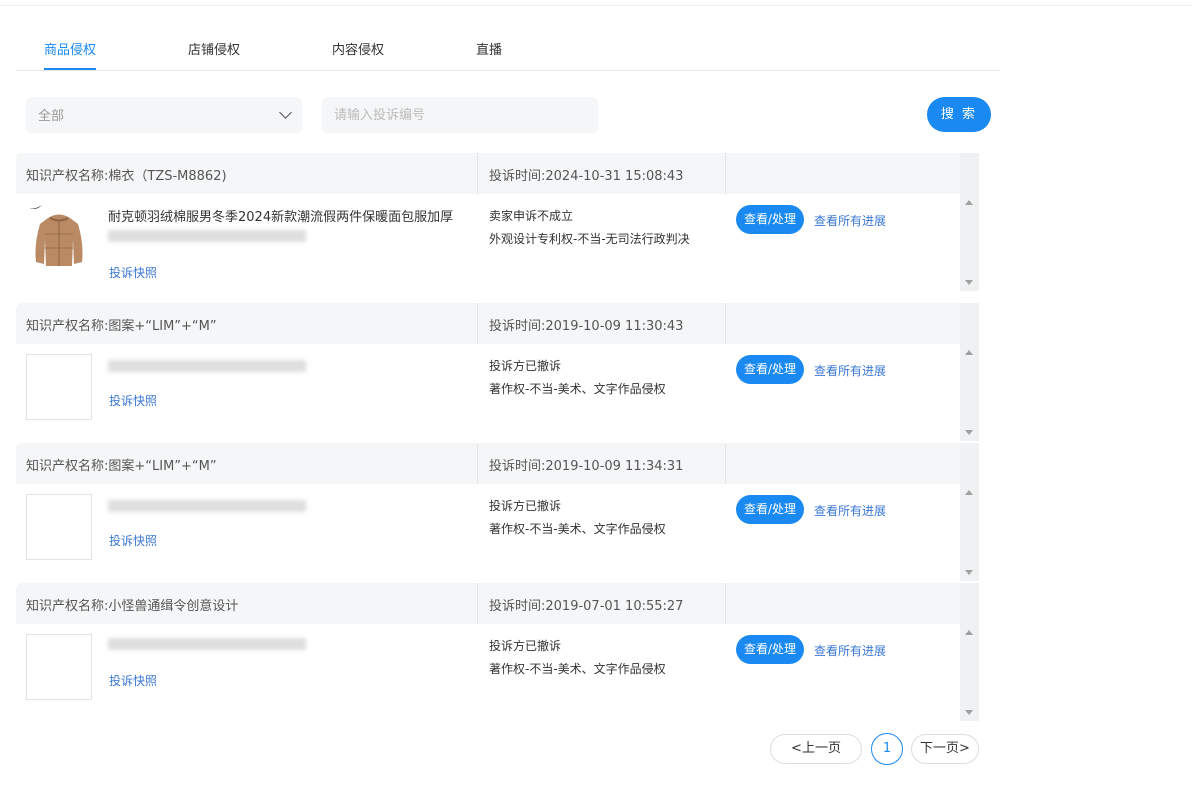 The height and width of the screenshot is (792, 1192). I want to click on tab-product-infringement: 商品侵权, so click(70, 54).